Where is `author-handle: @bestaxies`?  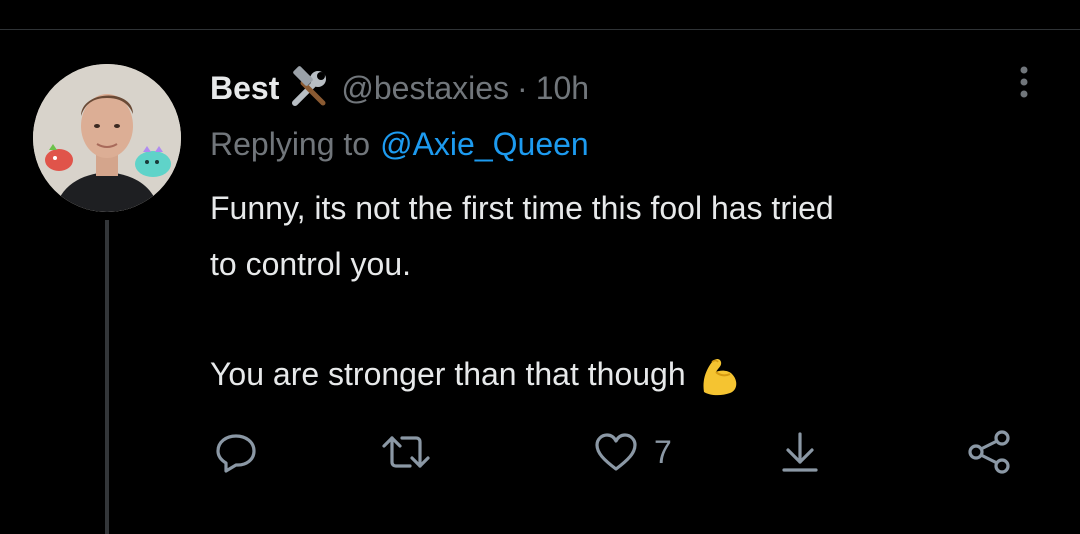
author-handle: @bestaxies is located at coordinates (425, 88).